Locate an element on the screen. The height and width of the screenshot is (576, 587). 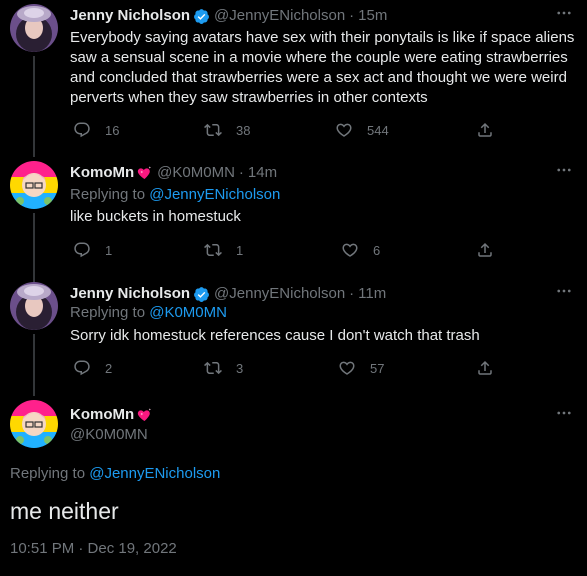
retweet-button: 1 is located at coordinates (223, 250).